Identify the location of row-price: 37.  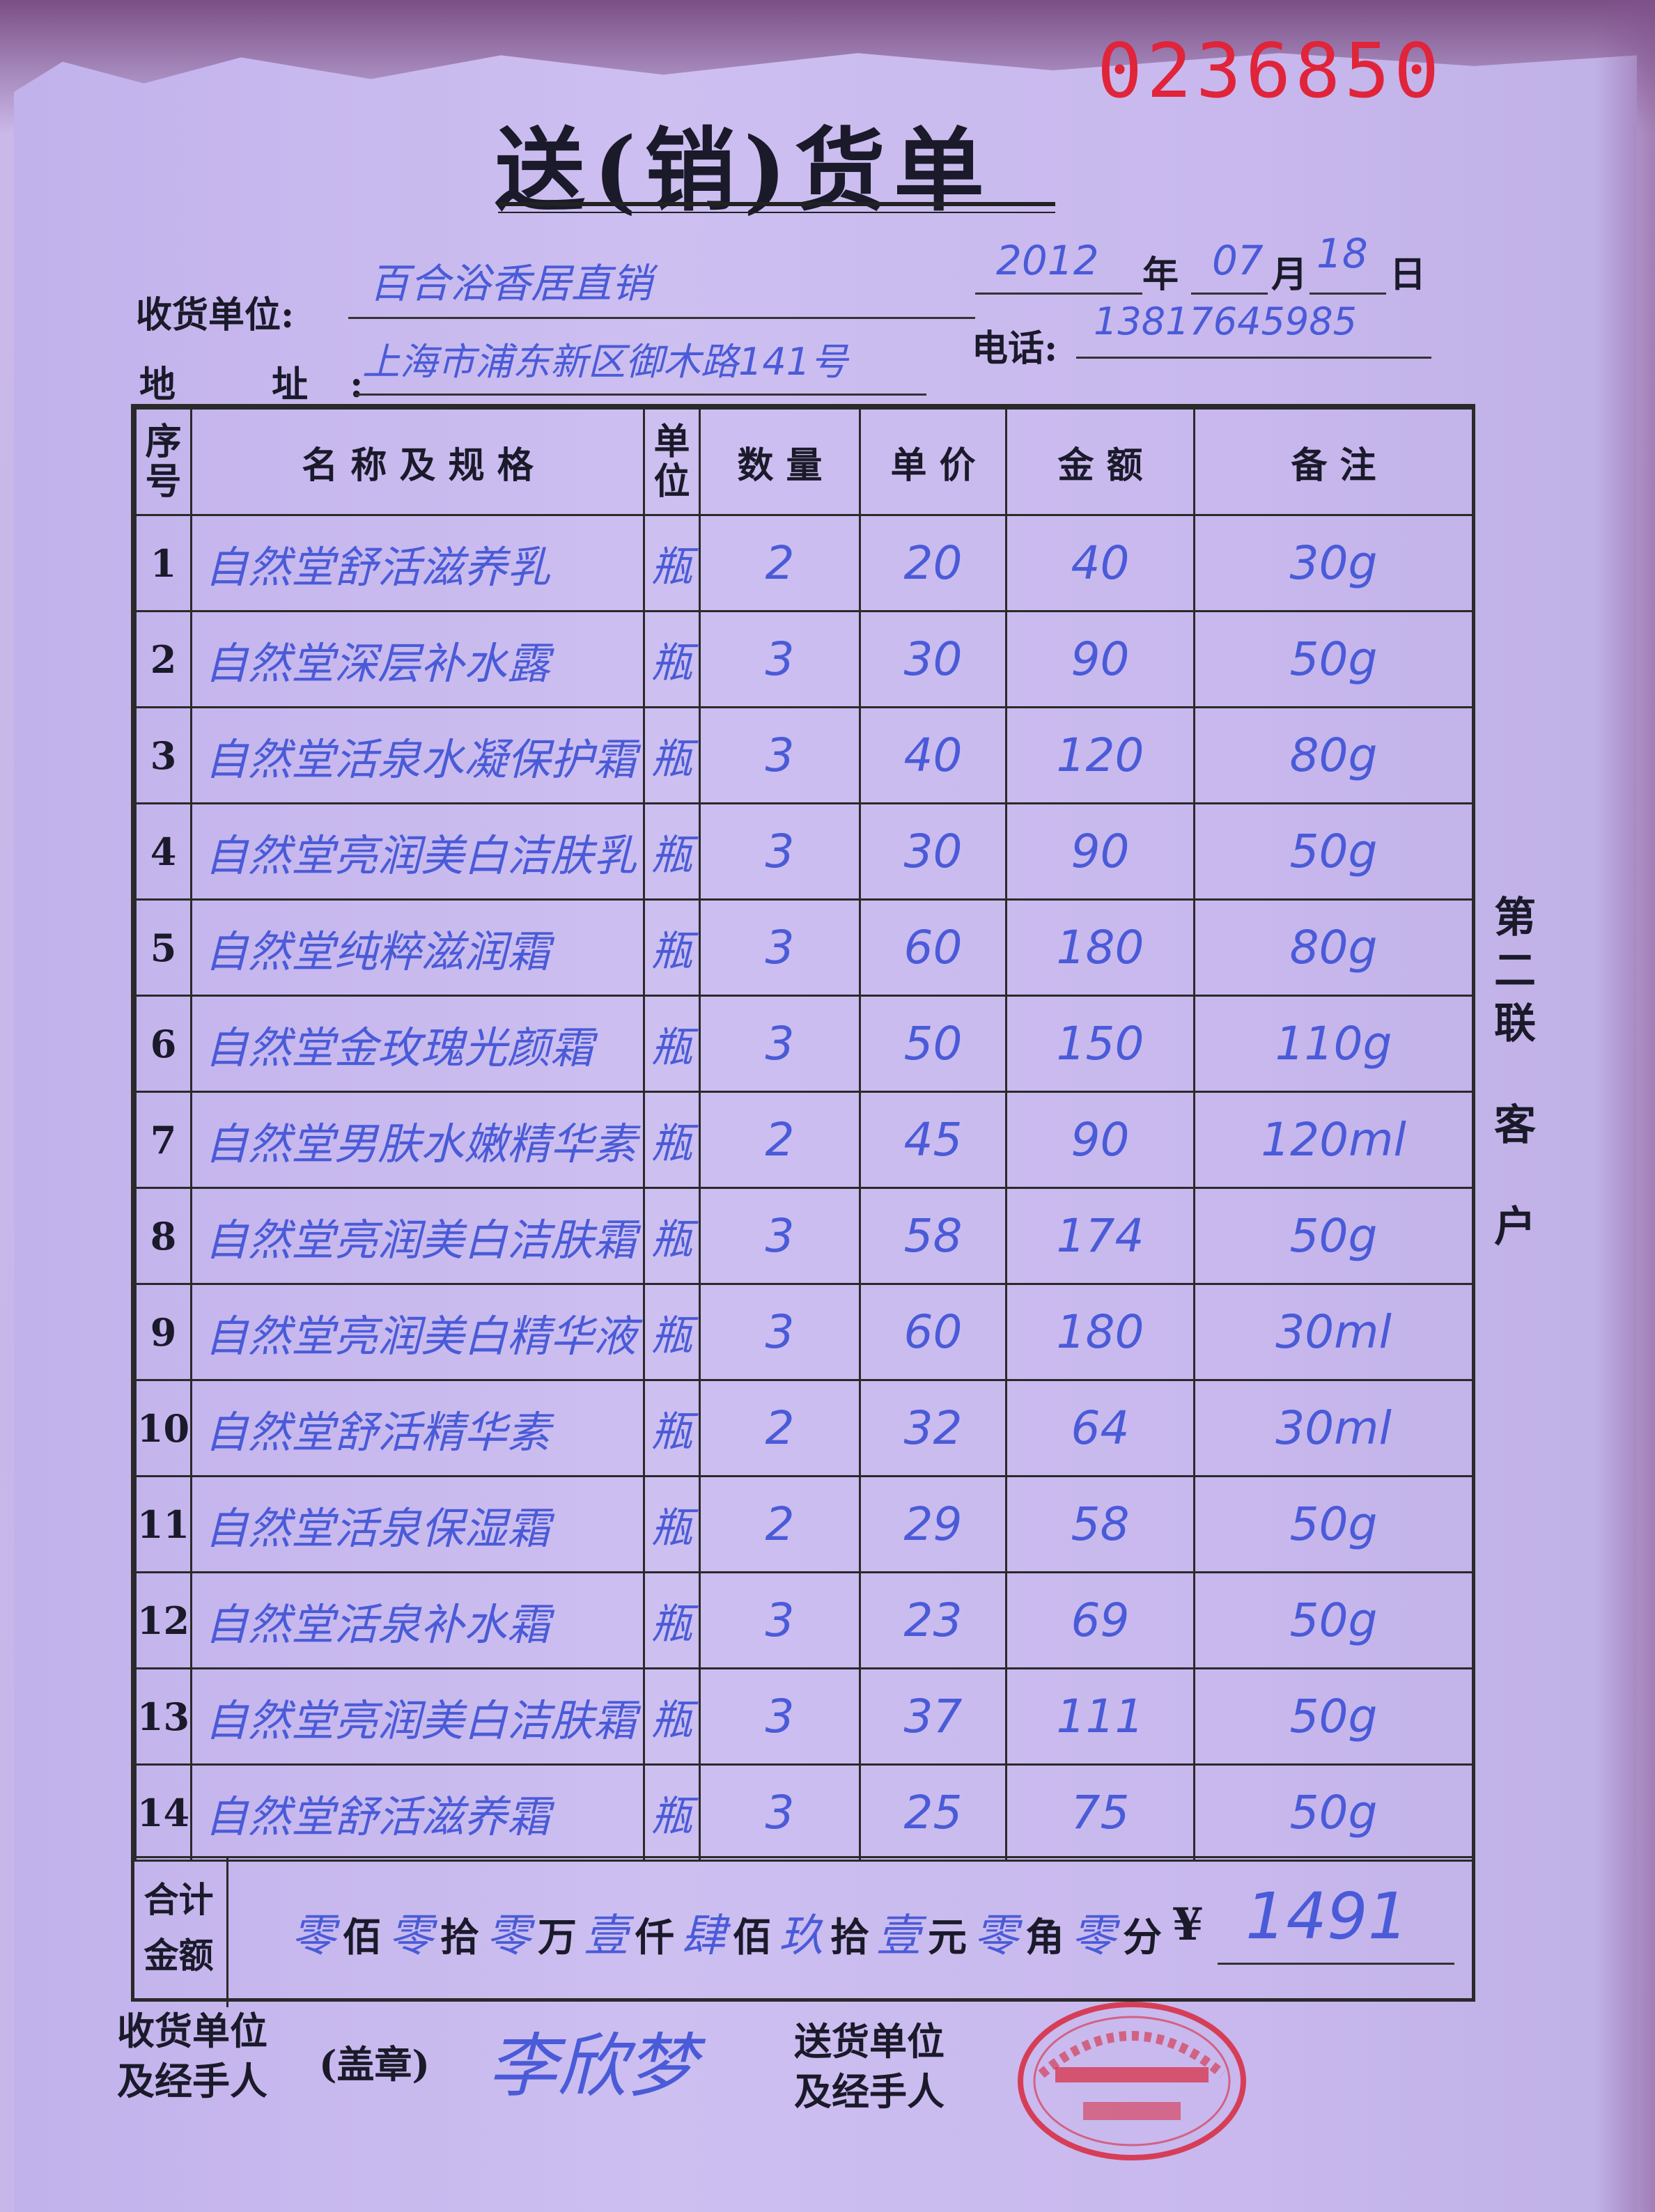
(933, 1716).